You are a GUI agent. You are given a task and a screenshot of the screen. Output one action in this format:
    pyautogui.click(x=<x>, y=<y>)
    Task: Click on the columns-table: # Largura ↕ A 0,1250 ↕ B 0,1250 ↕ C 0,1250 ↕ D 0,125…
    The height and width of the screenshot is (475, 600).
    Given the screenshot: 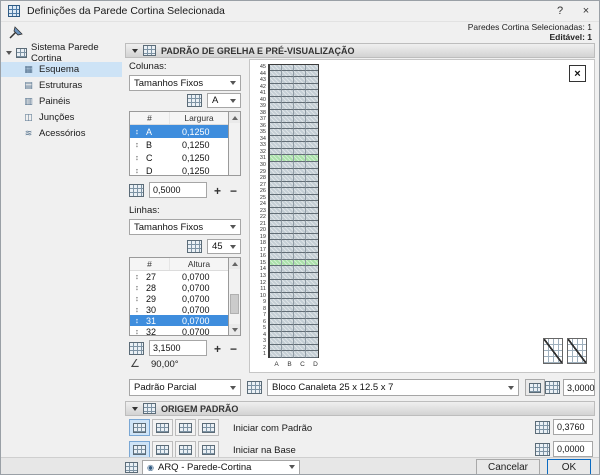 What is the action you would take?
    pyautogui.click(x=179, y=143)
    